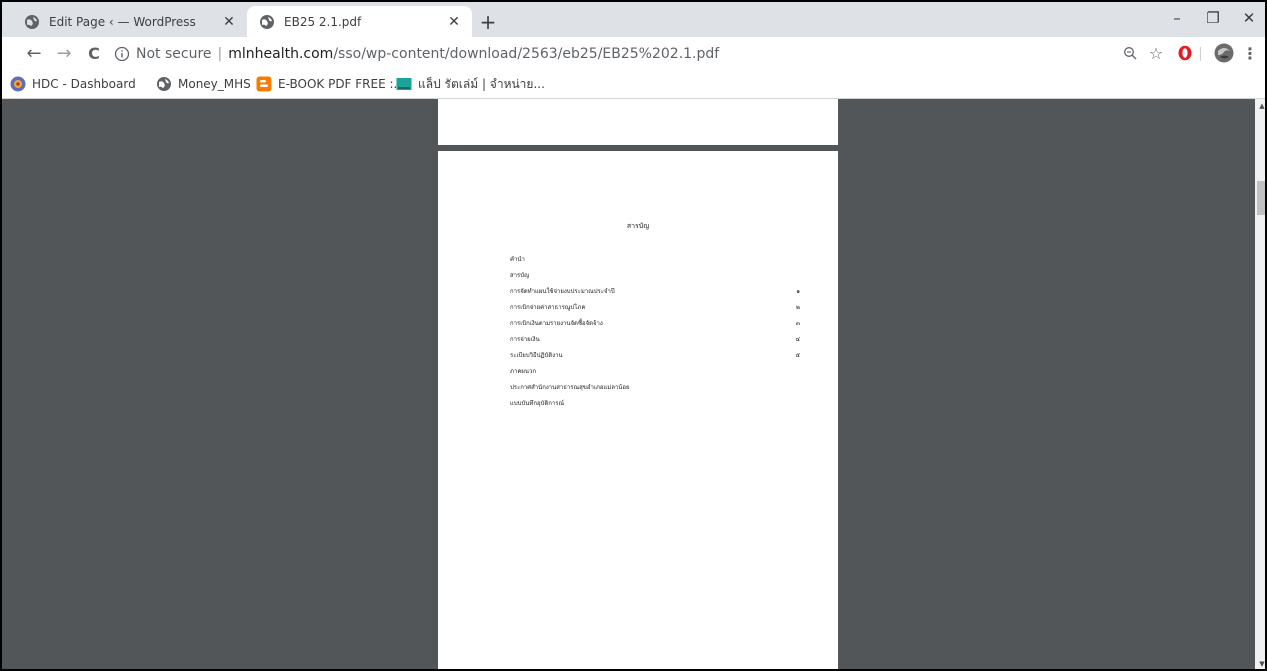 Image resolution: width=1267 pixels, height=671 pixels. I want to click on toc-label: ระเบียบวิธีปฏิบัติงาน, so click(536, 355).